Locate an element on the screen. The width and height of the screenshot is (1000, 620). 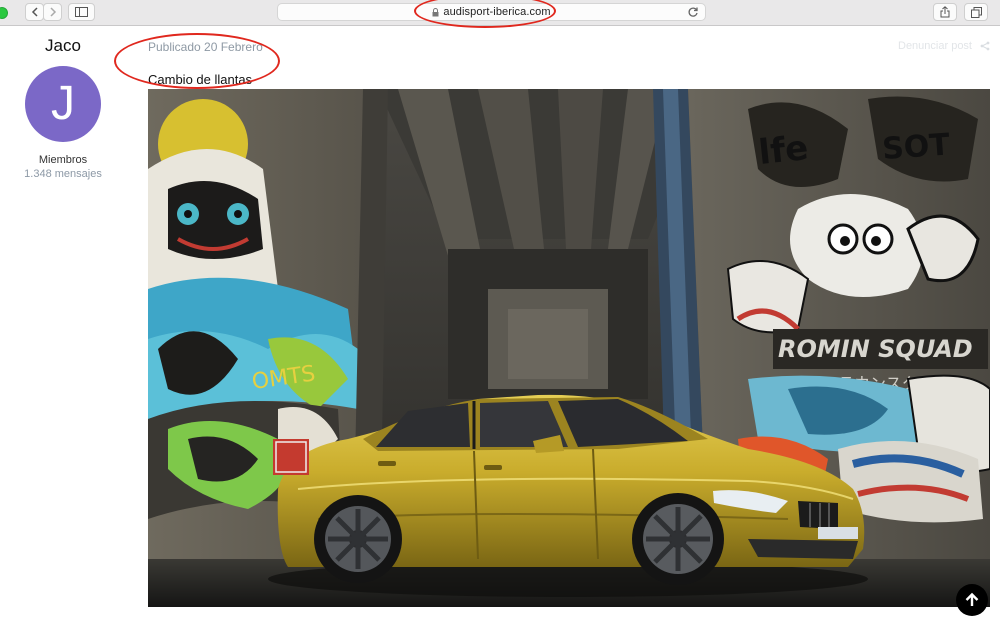
post-date: Publicado 20 Febrero is located at coordinates (205, 47).